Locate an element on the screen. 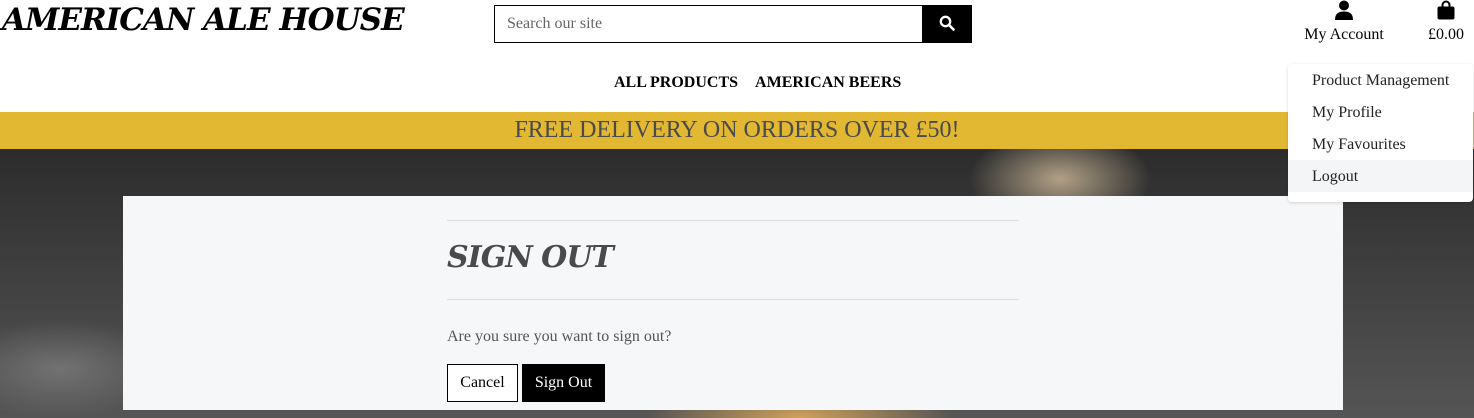 The width and height of the screenshot is (1474, 418). sign-out-button: Sign Out is located at coordinates (563, 383).